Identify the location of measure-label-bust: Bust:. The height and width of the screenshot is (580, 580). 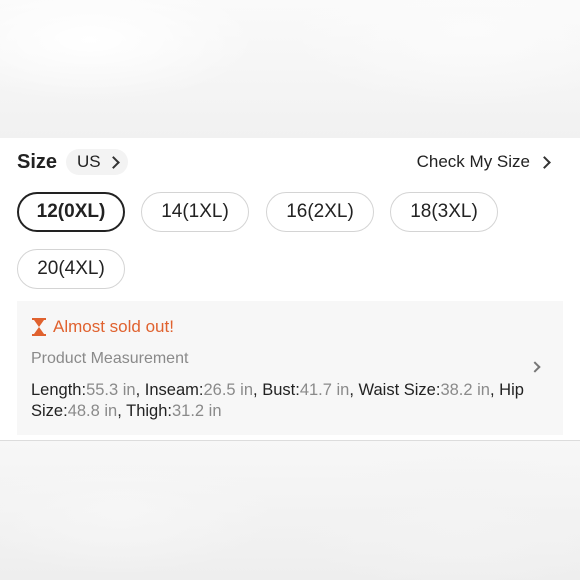
(281, 390).